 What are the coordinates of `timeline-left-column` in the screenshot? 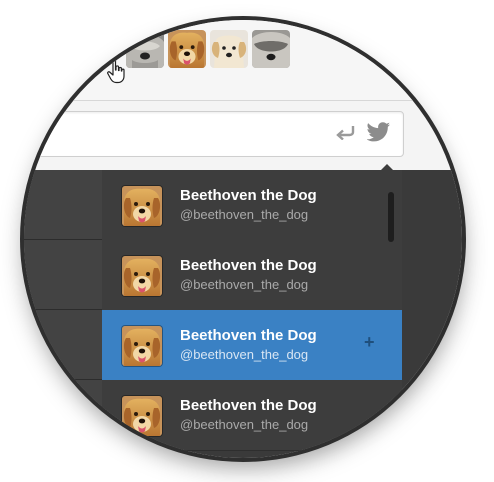 It's located at (63, 314).